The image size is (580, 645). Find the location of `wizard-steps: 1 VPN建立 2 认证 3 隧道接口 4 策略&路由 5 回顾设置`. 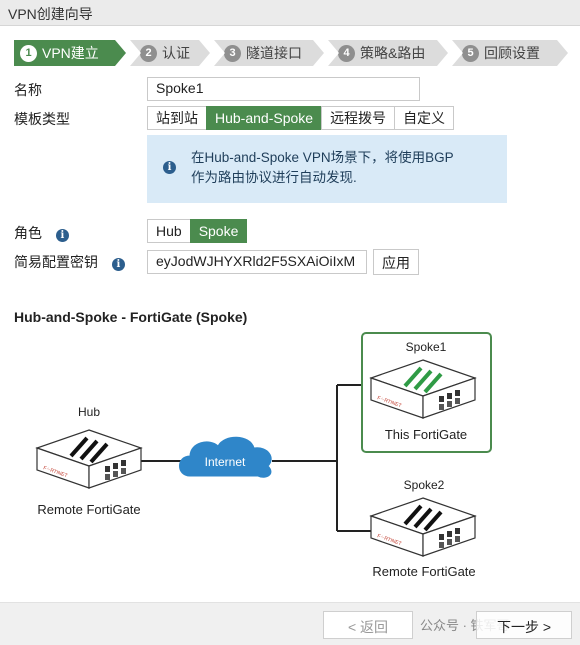

wizard-steps: 1 VPN建立 2 认证 3 隧道接口 4 策略&路由 5 回顾设置 is located at coordinates (294, 53).